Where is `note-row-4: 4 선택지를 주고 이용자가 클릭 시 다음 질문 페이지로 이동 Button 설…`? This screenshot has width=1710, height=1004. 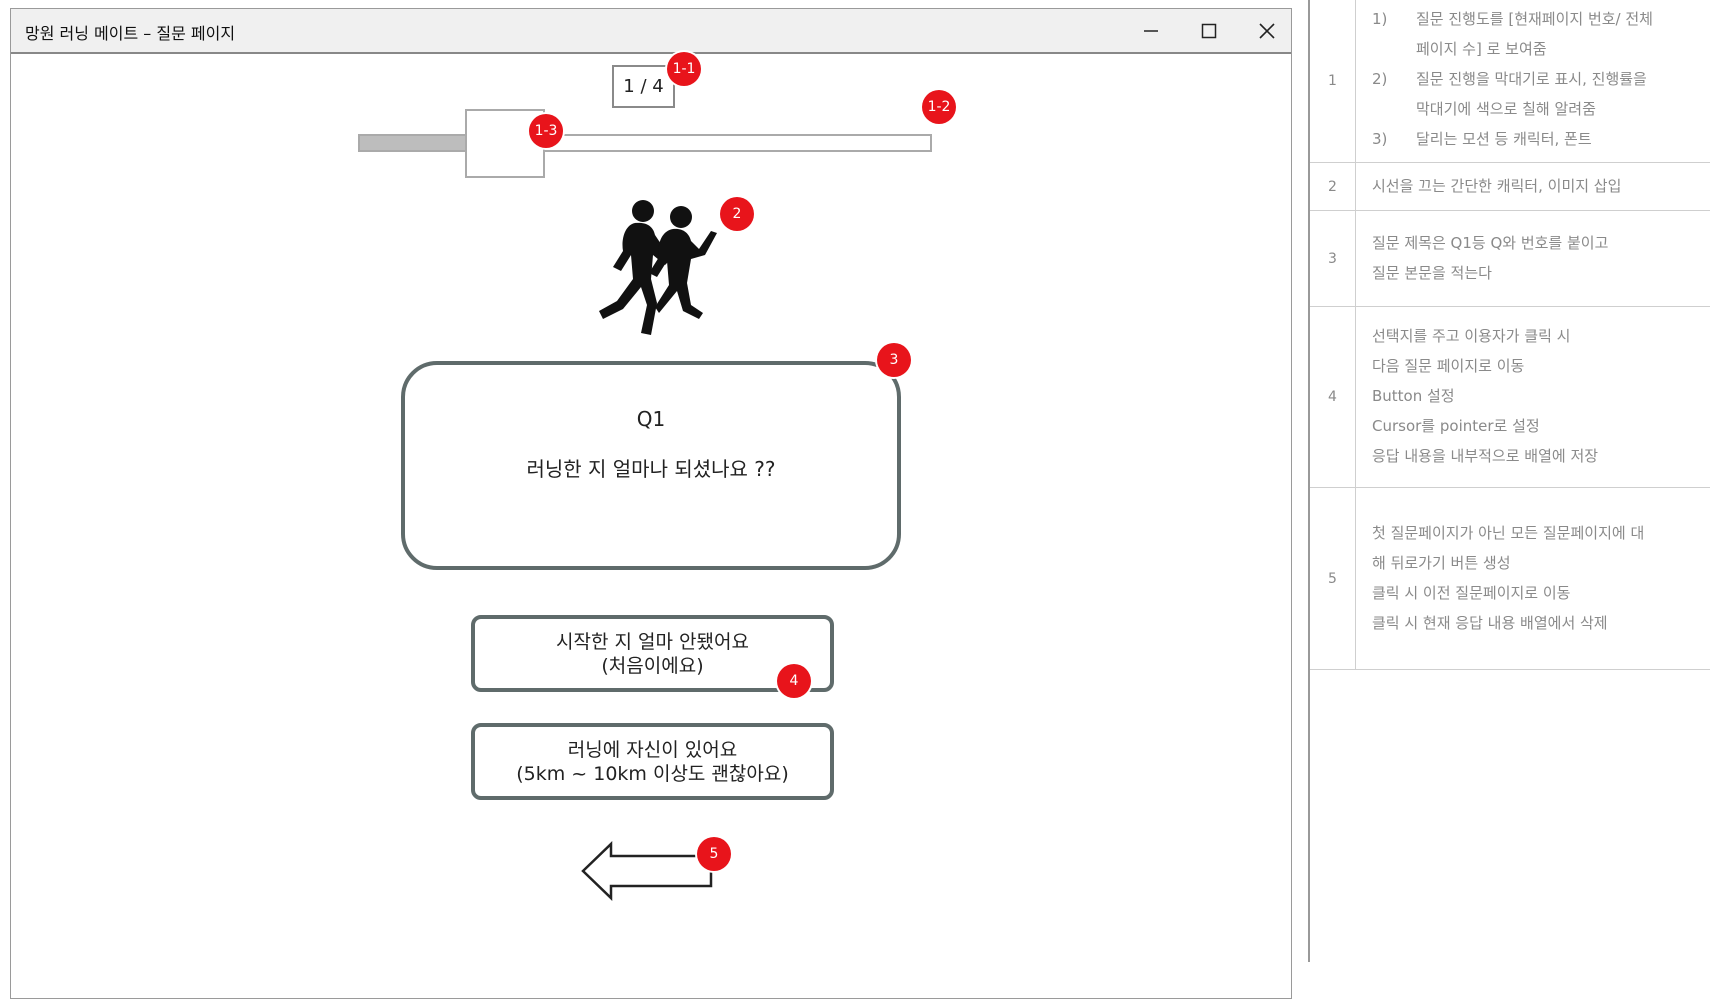
note-row-4: 4 선택지를 주고 이용자가 클릭 시 다음 질문 페이지로 이동 Button 설… is located at coordinates (1510, 397).